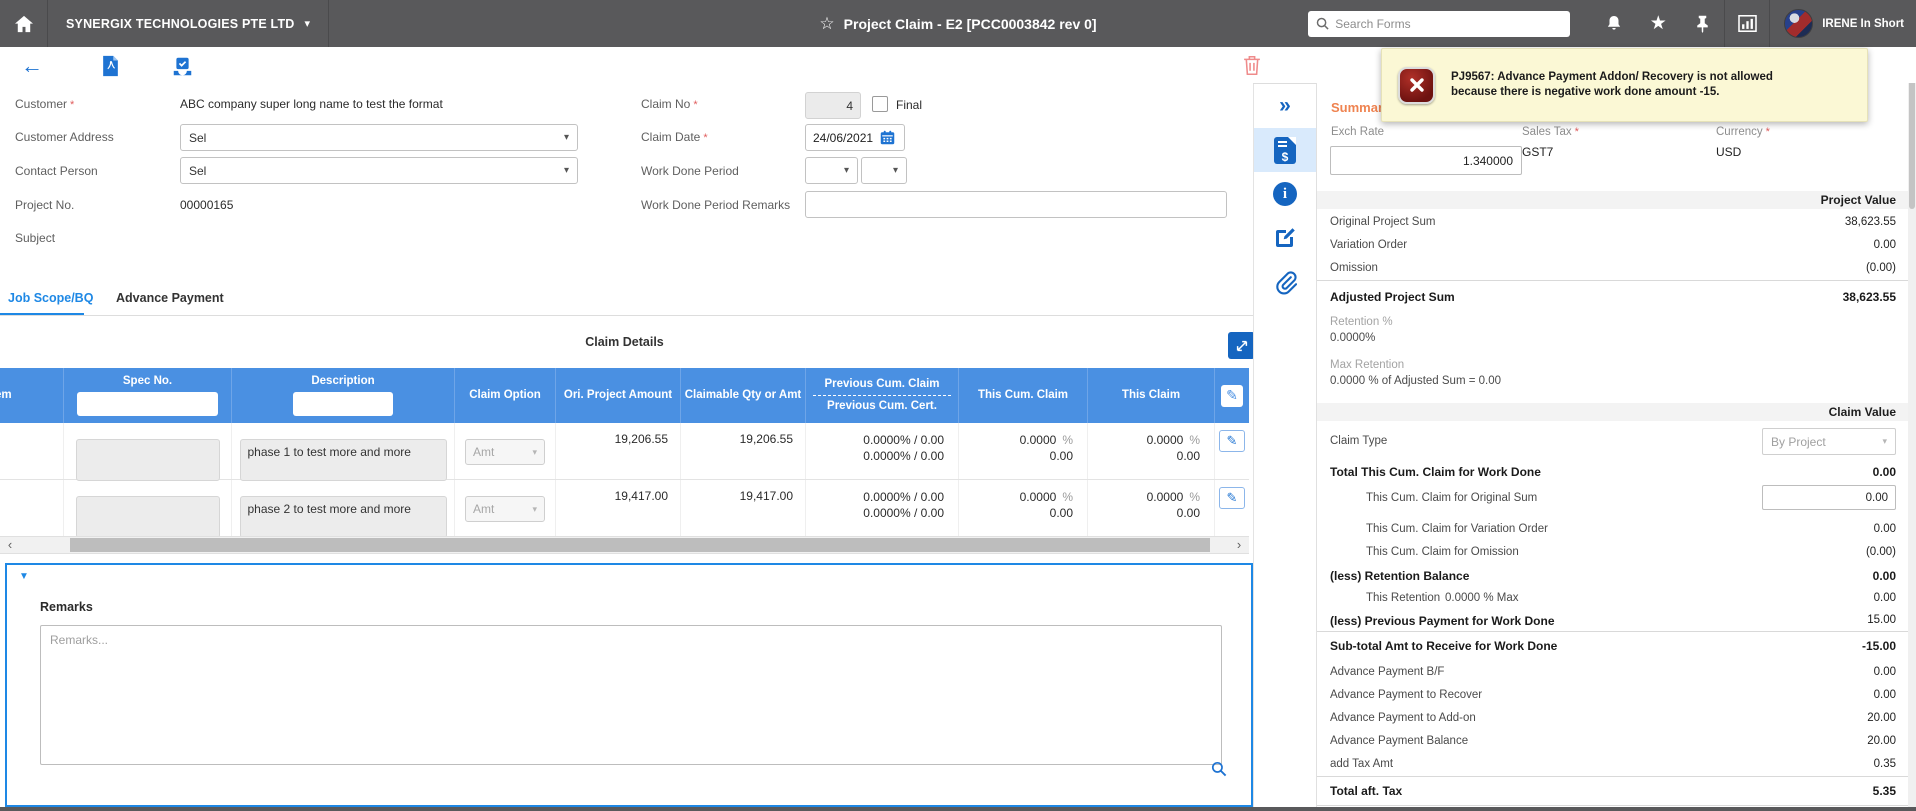  Describe the element at coordinates (690, 171) in the screenshot. I see `work-done-period-label: Work Done Period` at that location.